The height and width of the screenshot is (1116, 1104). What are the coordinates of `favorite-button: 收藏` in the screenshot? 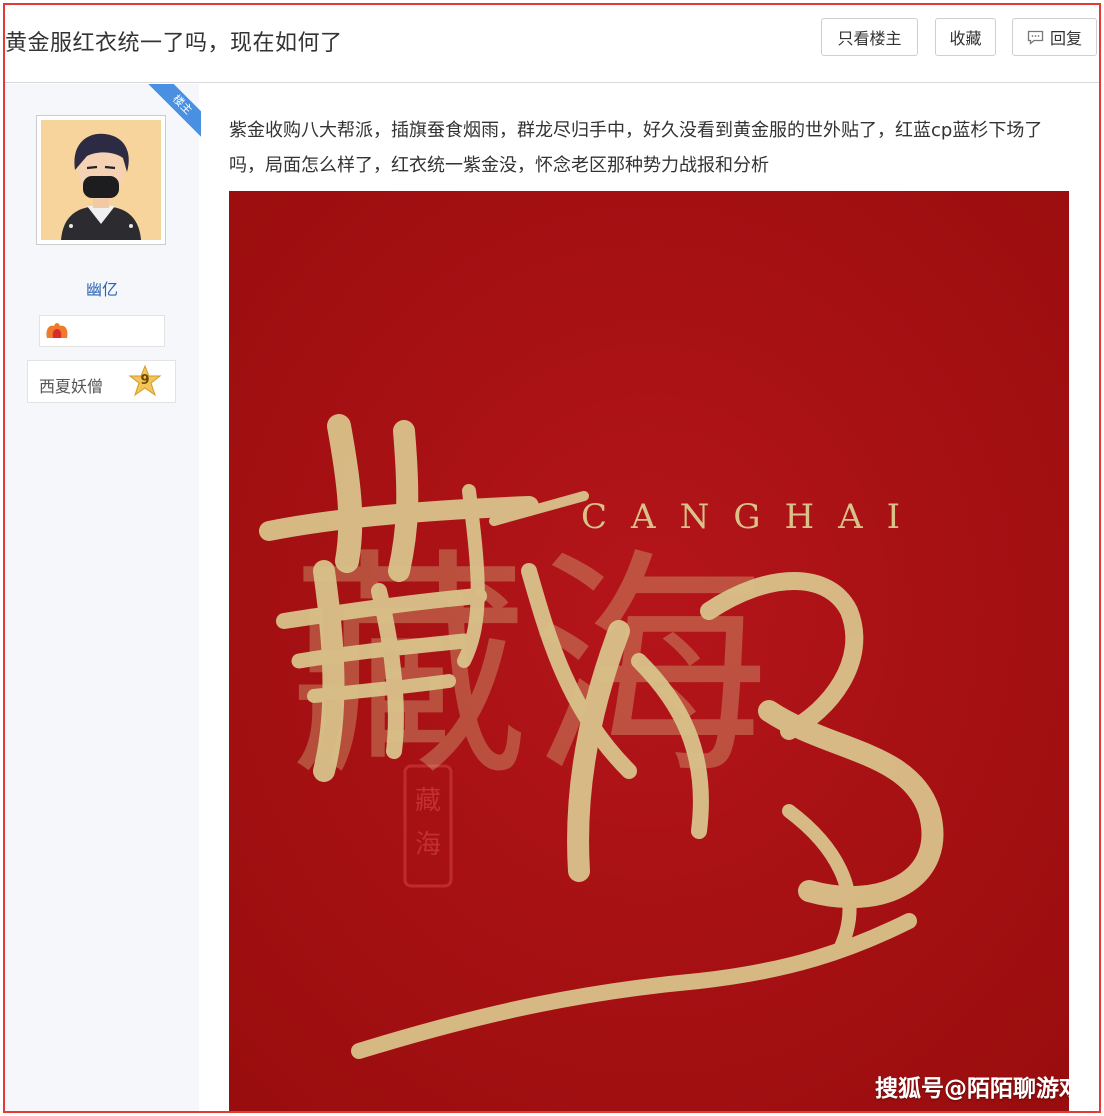 It's located at (965, 37).